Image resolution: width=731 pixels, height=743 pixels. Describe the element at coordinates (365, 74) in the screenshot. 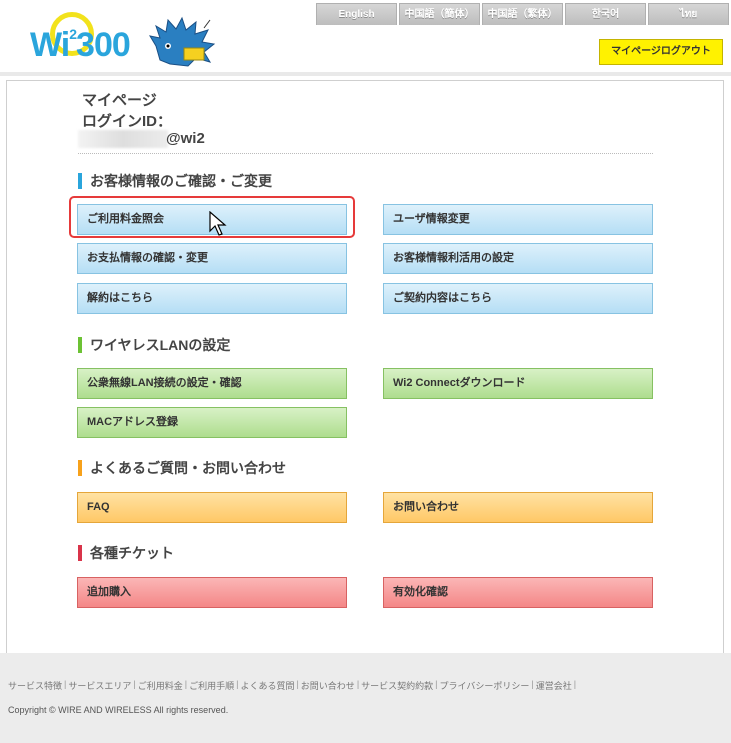

I see `header-divider` at that location.